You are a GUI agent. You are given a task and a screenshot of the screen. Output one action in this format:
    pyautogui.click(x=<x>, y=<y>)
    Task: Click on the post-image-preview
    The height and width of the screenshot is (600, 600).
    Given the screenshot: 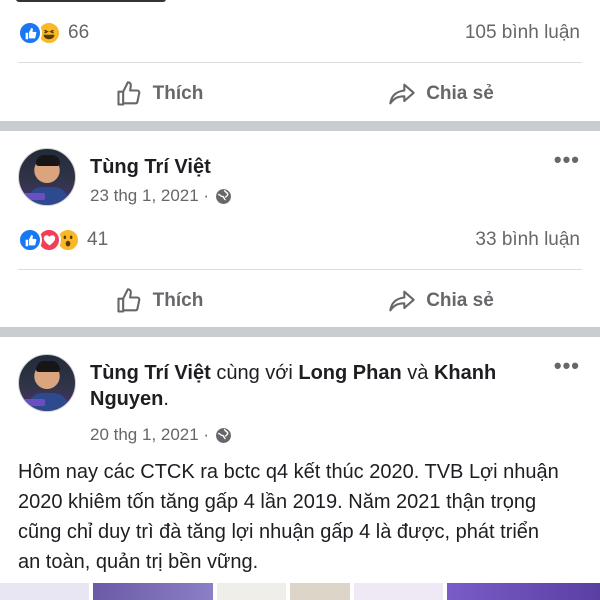 What is the action you would take?
    pyautogui.click(x=300, y=591)
    